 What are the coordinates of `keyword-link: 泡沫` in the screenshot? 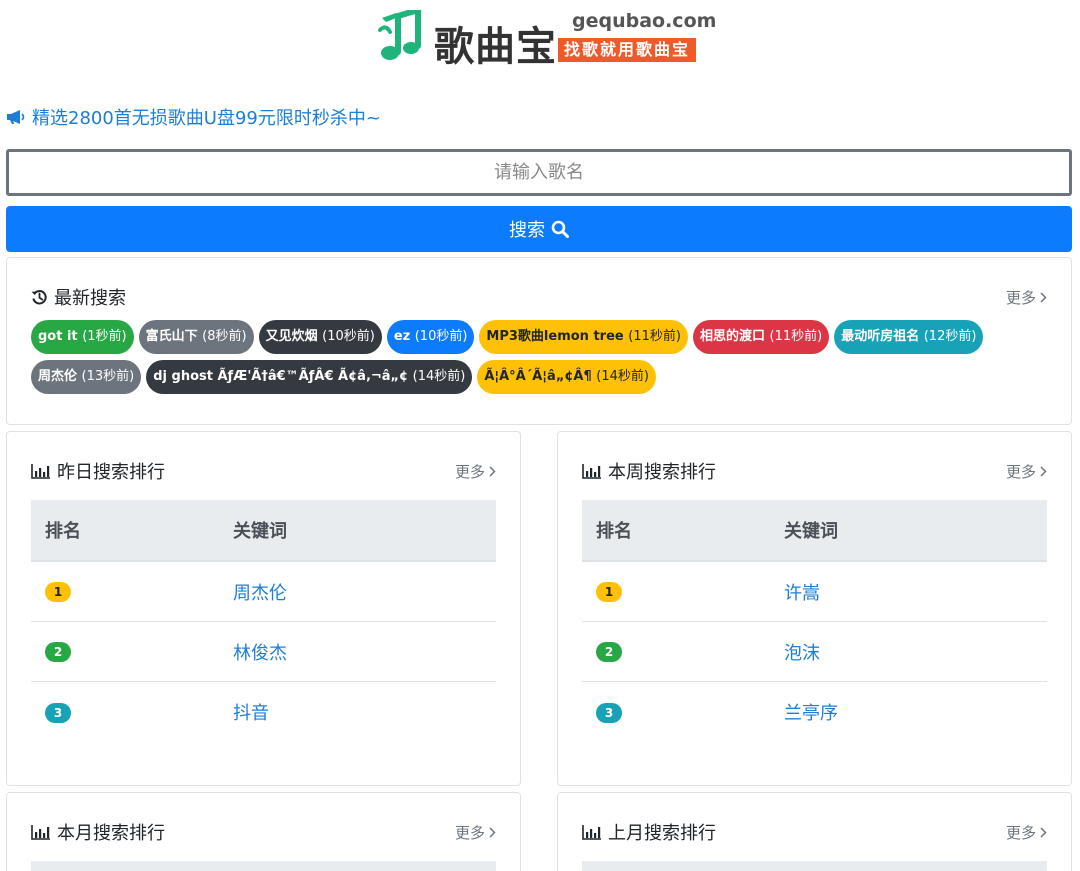 It's located at (802, 653).